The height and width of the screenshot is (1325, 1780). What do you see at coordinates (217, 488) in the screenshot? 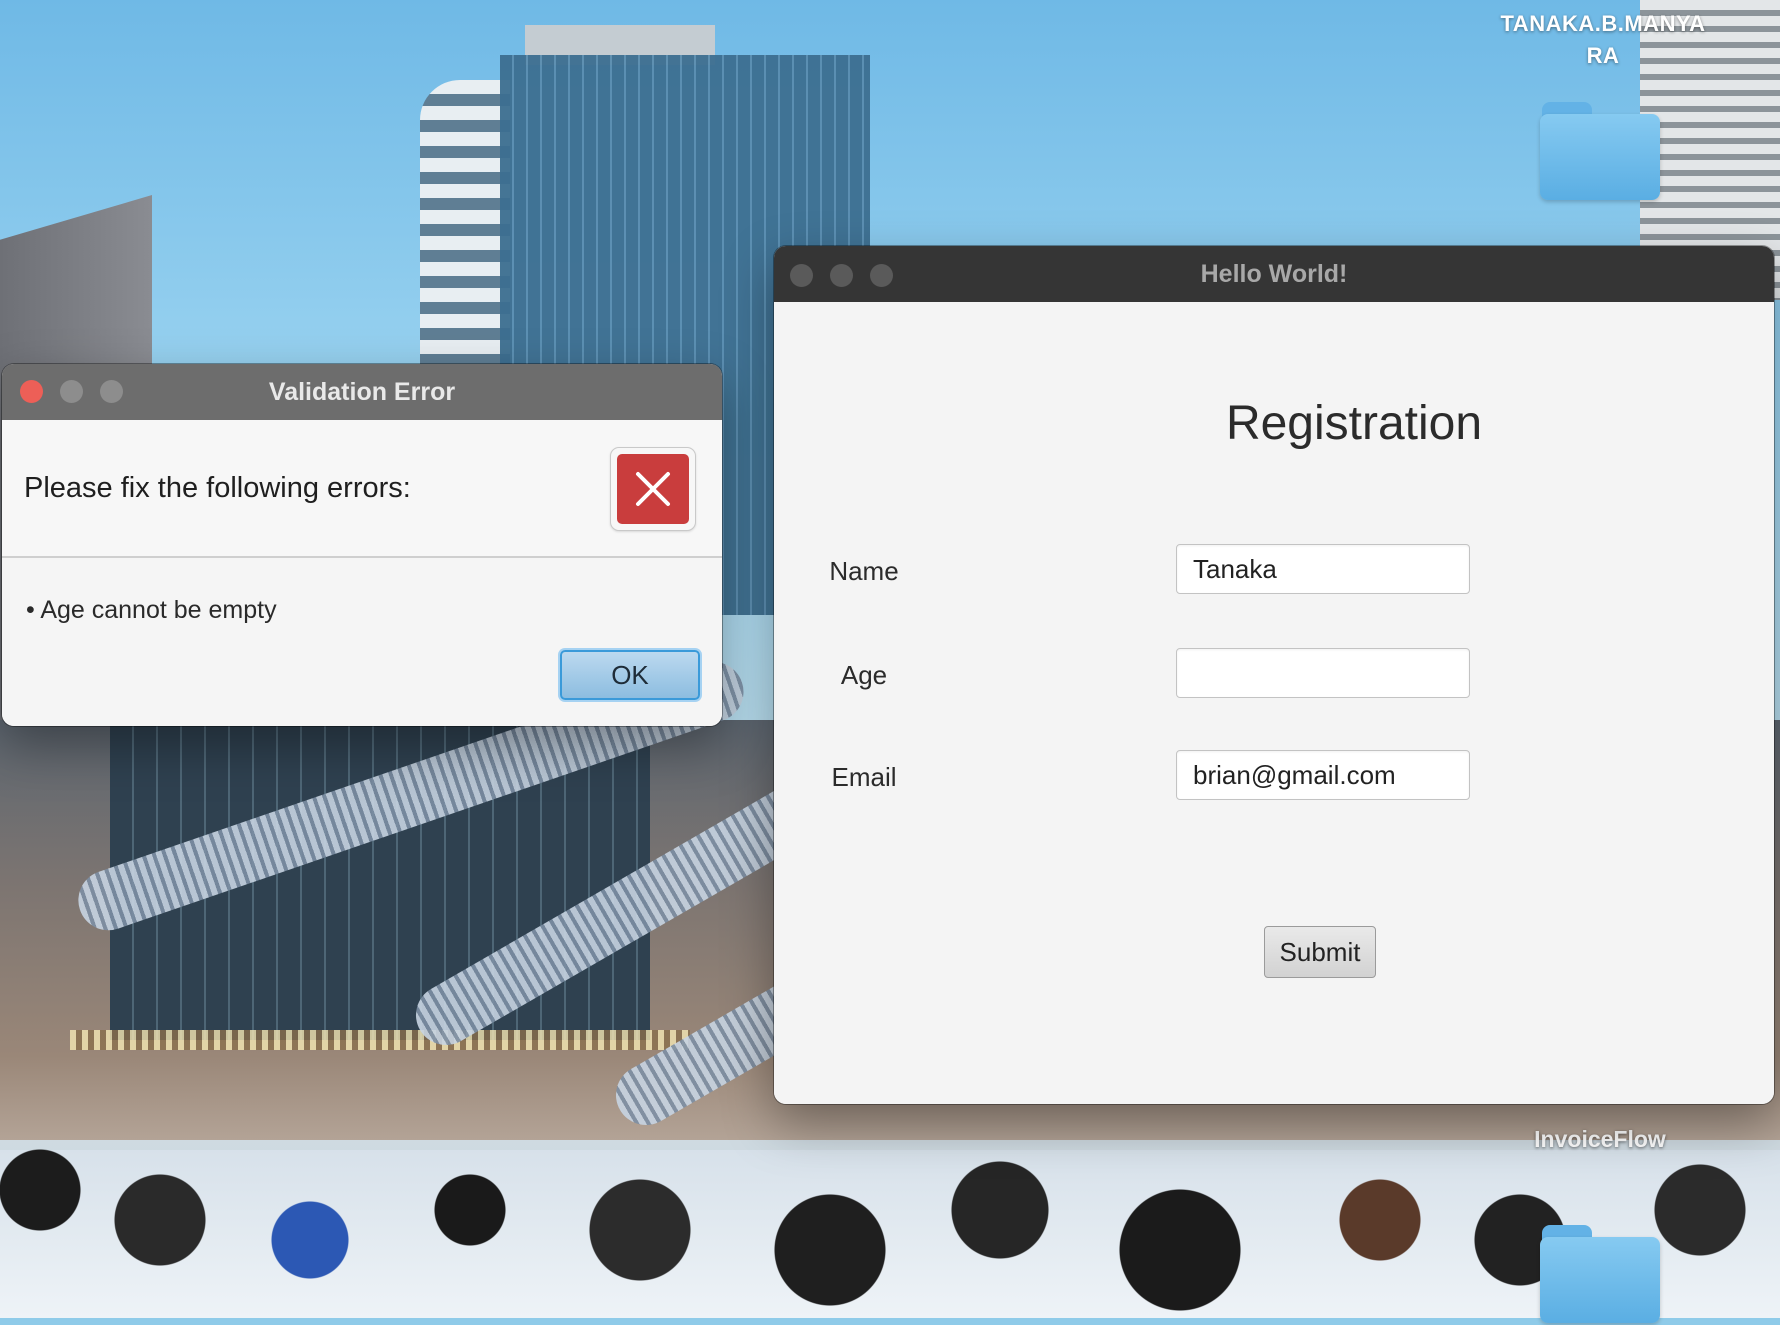
I see `dialog-message: Please fix the following errors:` at bounding box center [217, 488].